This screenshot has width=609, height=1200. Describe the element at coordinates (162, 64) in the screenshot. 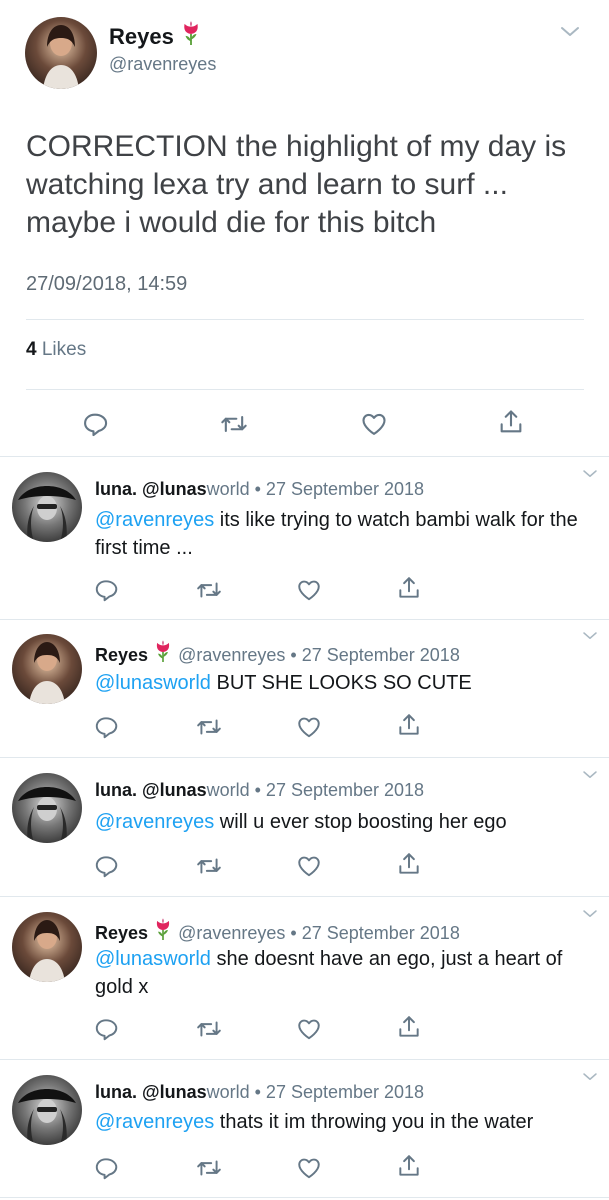

I see `main-author-handle: @ravenreyes` at that location.